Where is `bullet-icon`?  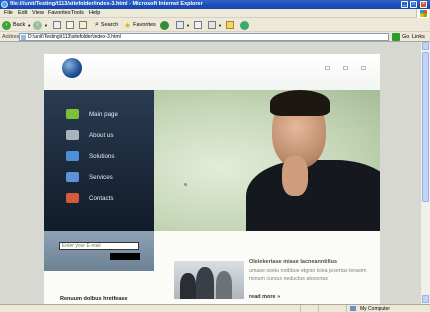 bullet-icon is located at coordinates (185, 184).